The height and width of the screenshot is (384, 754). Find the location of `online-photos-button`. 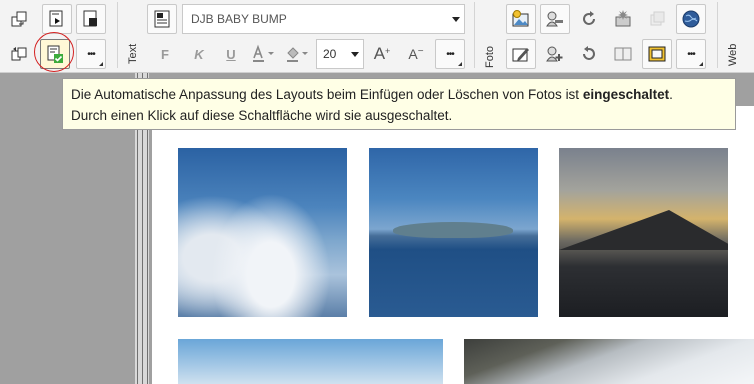

online-photos-button is located at coordinates (691, 19).